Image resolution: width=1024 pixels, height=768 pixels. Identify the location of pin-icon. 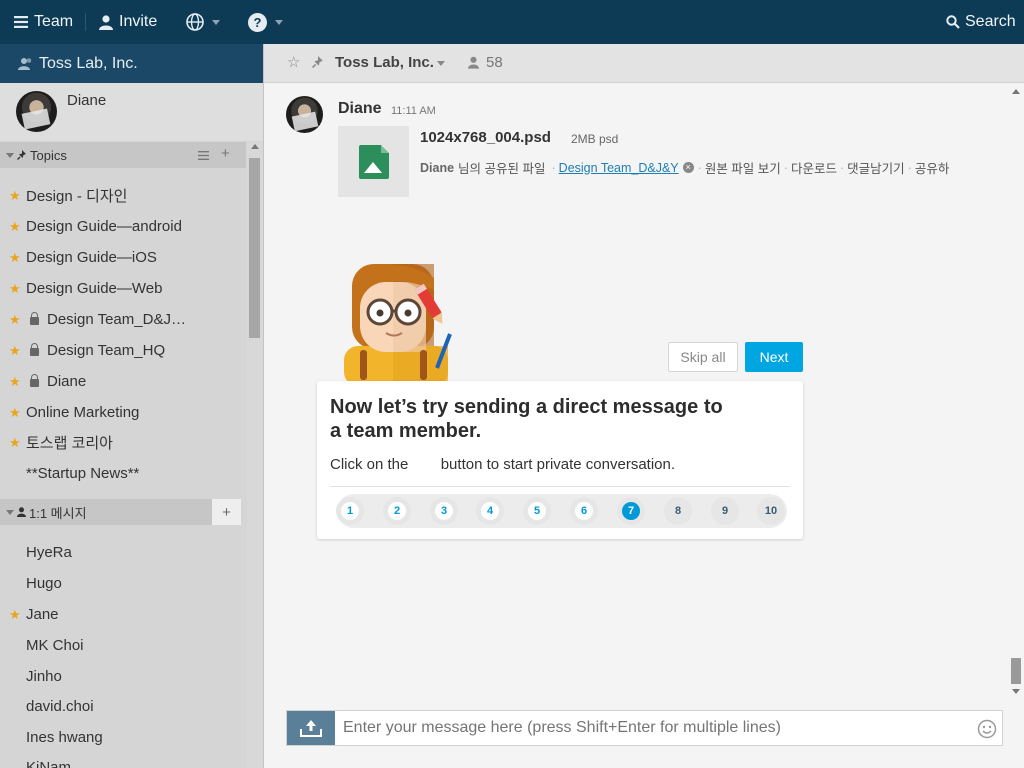
(318, 62).